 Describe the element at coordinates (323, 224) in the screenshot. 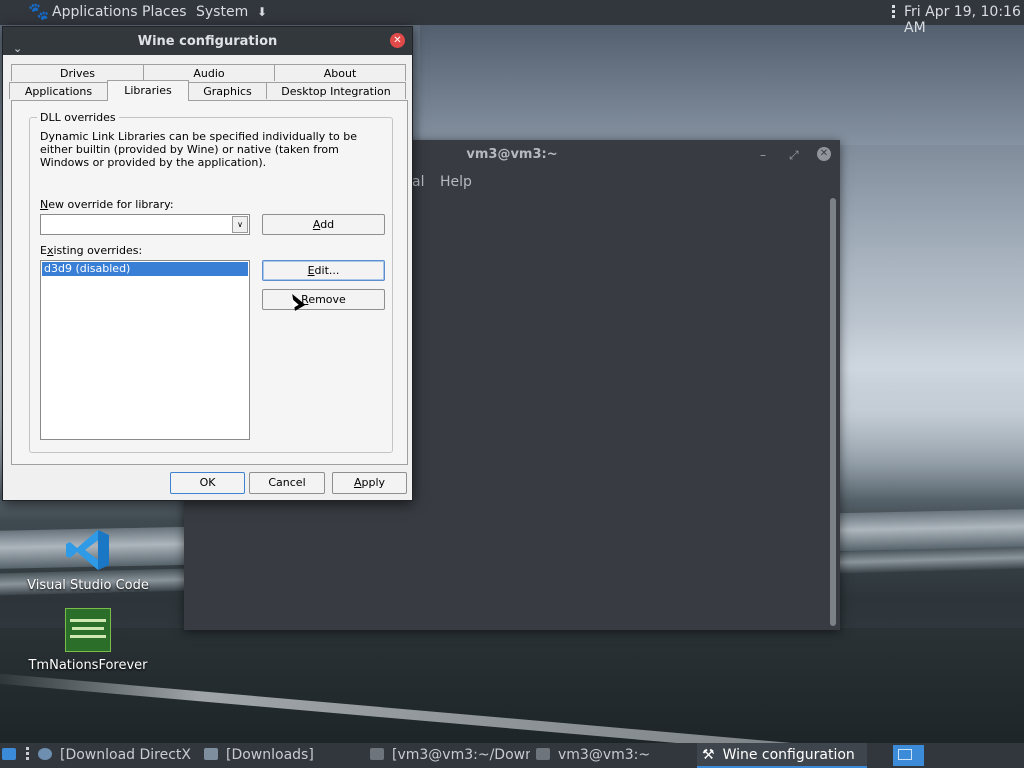

I see `add-button: Add` at that location.